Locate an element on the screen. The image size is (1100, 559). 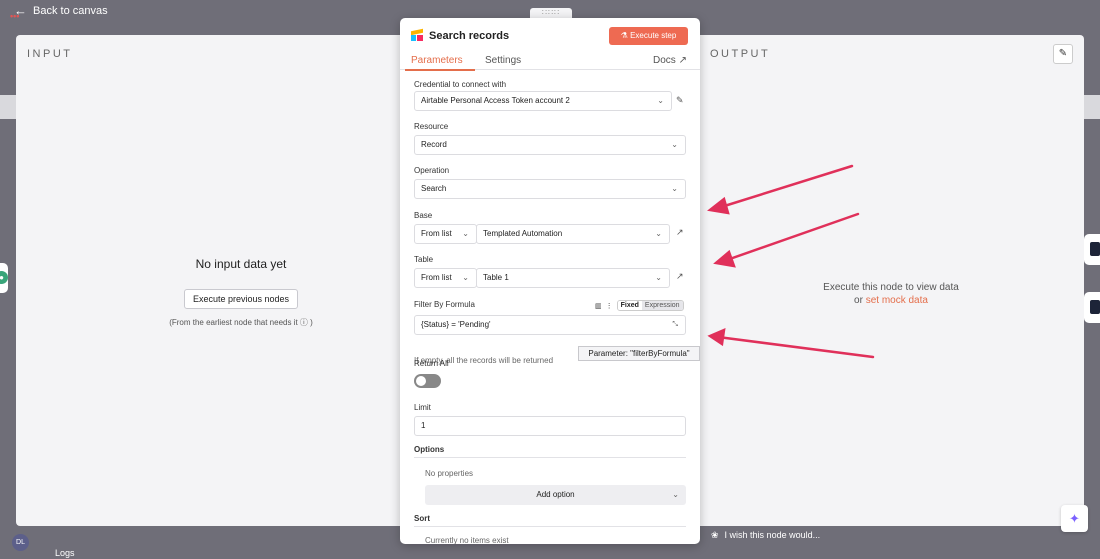
sparkle-icon: ✦ is located at coordinates (1074, 518).